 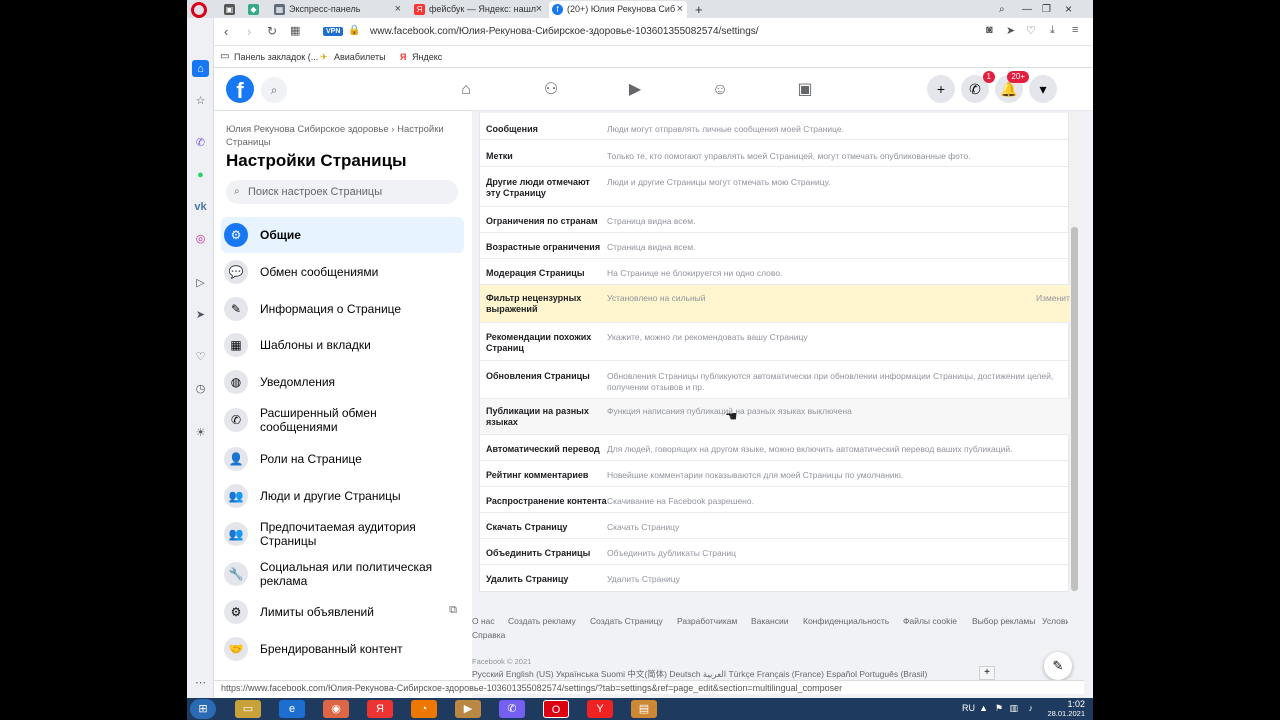 I want to click on notifications-button: 🔔 20+, so click(x=1012, y=87).